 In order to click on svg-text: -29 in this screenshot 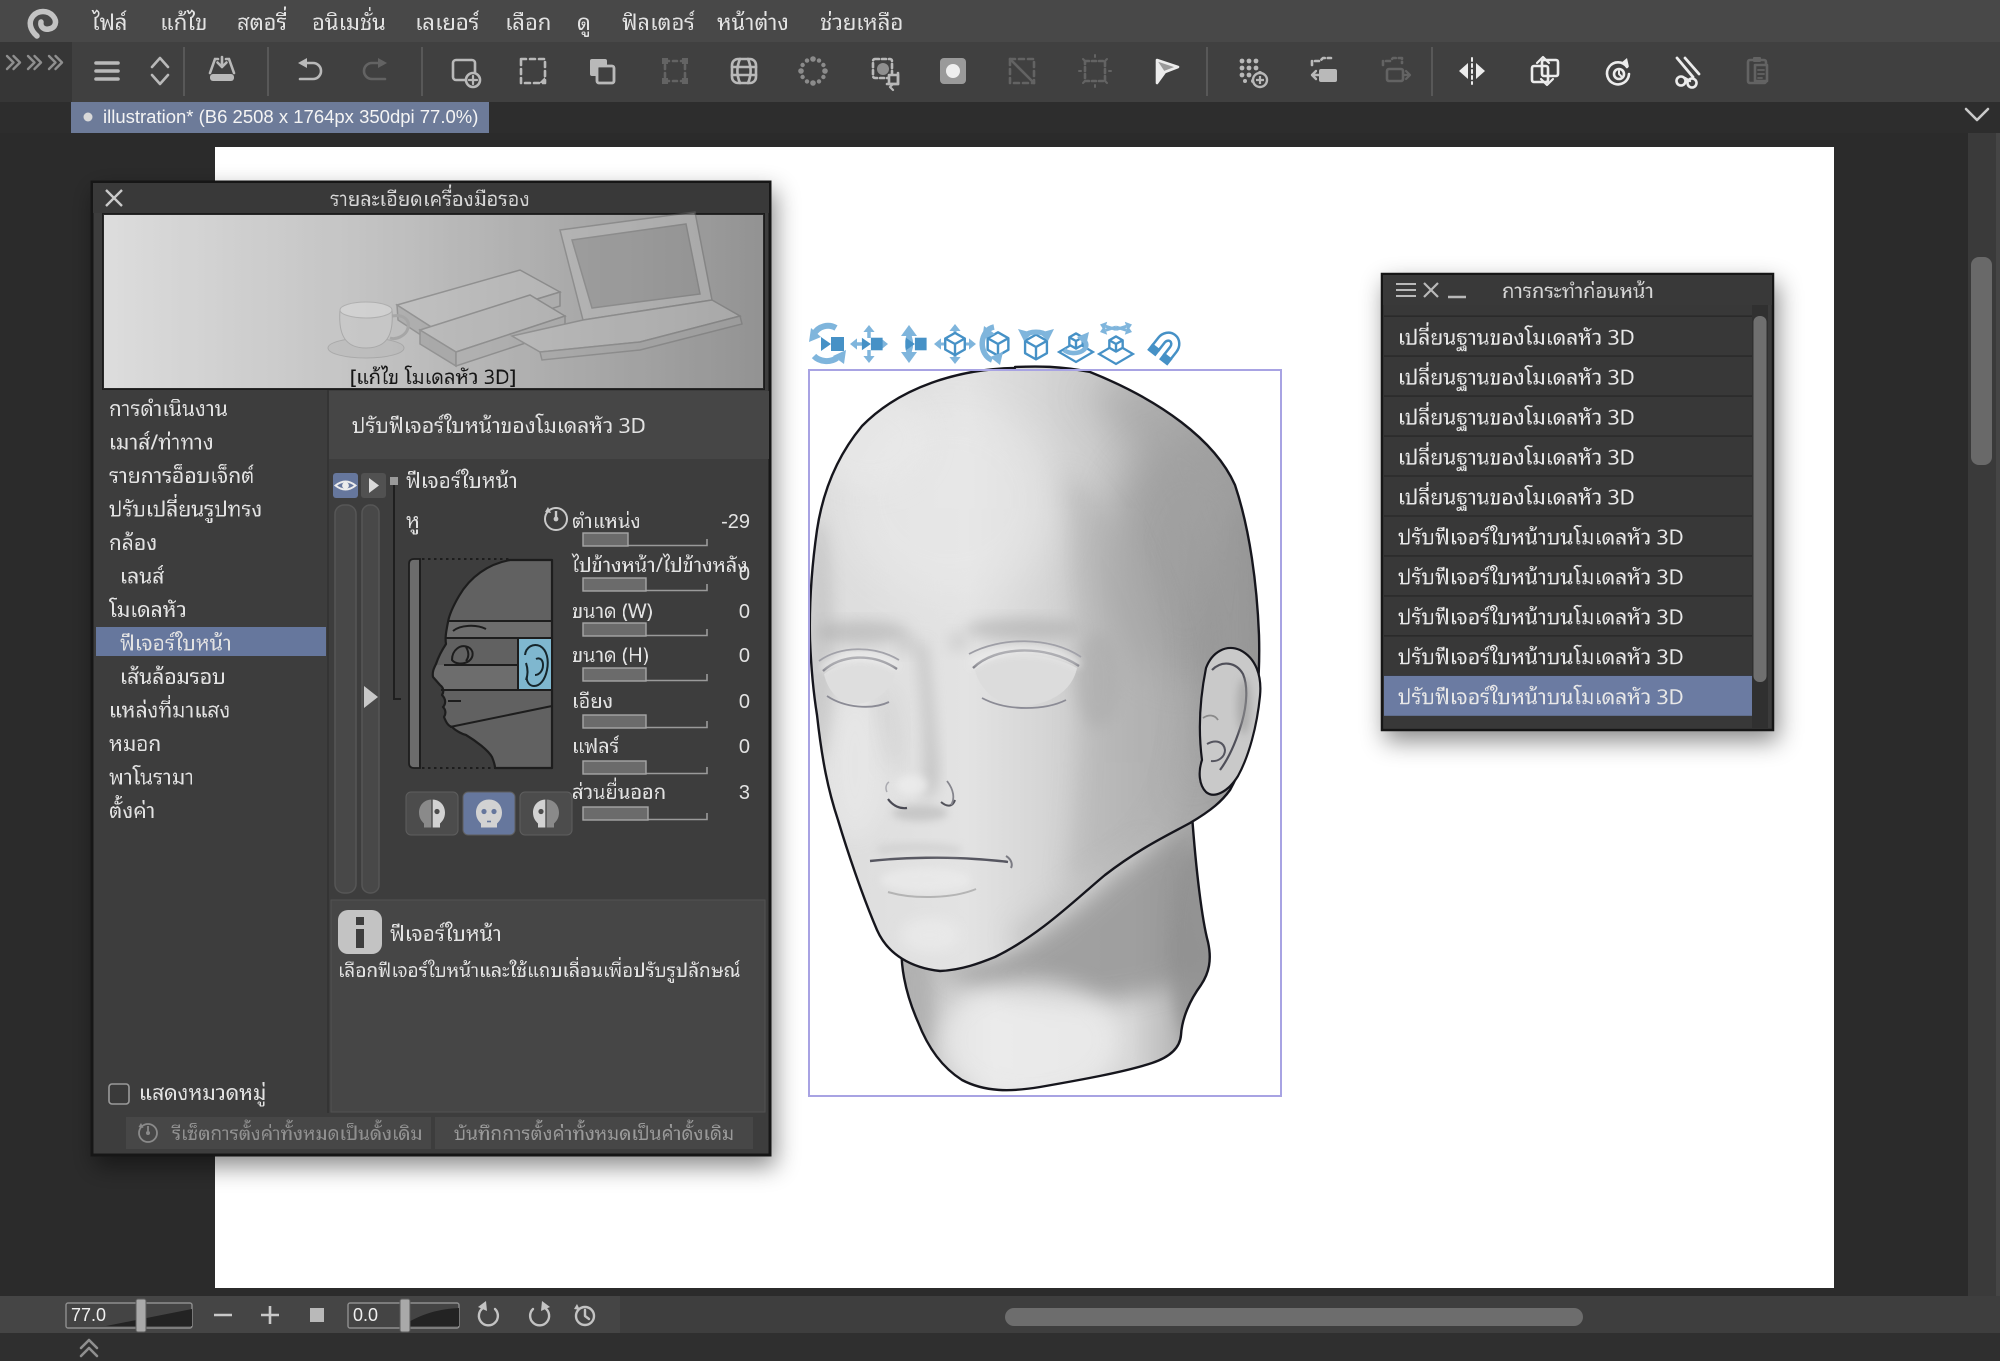, I will do `click(735, 522)`.